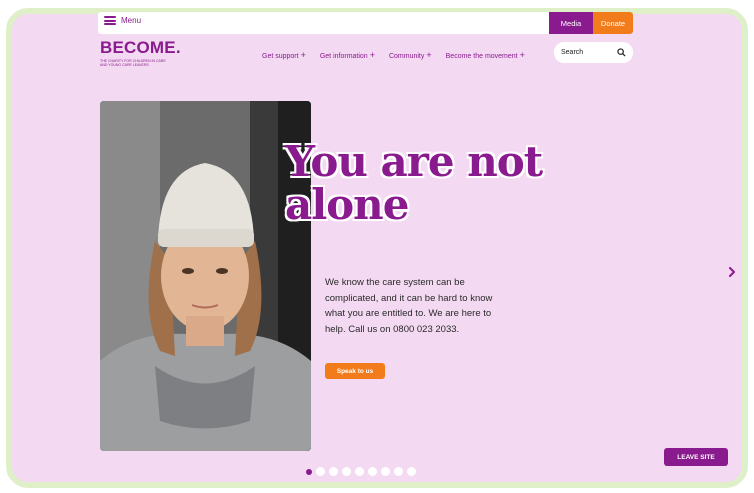 This screenshot has width=754, height=493. What do you see at coordinates (131, 20) in the screenshot?
I see `menu-label: Menu` at bounding box center [131, 20].